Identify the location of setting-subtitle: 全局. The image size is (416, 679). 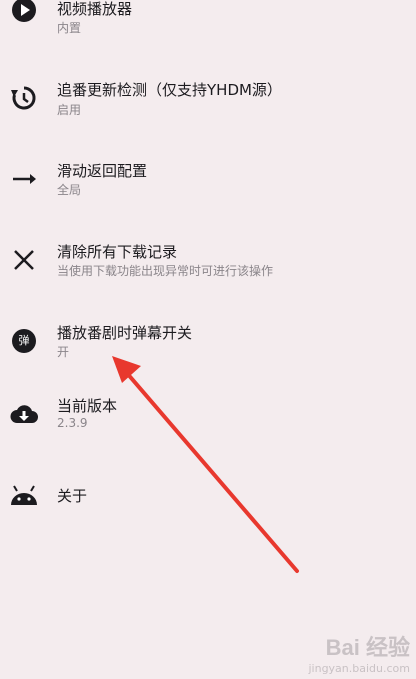
(69, 190).